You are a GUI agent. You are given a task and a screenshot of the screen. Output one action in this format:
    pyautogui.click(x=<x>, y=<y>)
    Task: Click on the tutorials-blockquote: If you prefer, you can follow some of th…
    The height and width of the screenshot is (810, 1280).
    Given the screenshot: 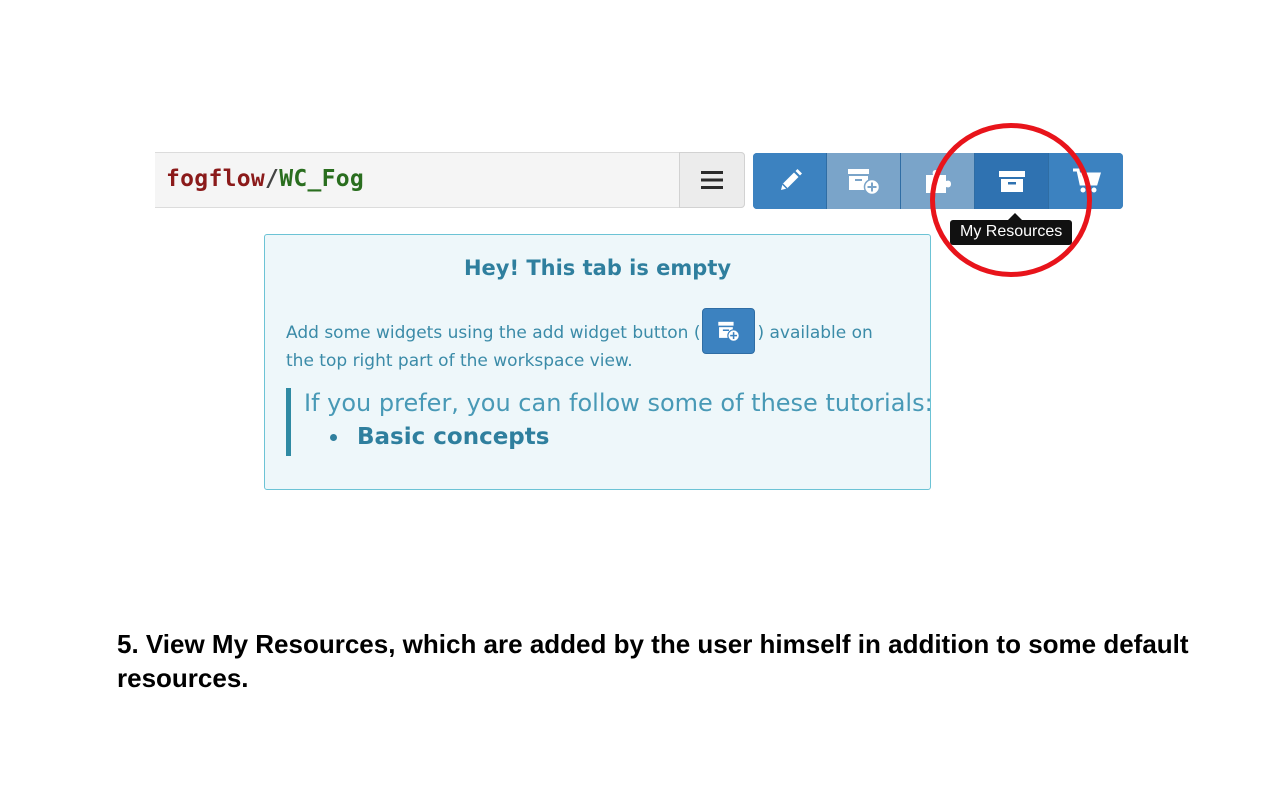 What is the action you would take?
    pyautogui.click(x=609, y=422)
    